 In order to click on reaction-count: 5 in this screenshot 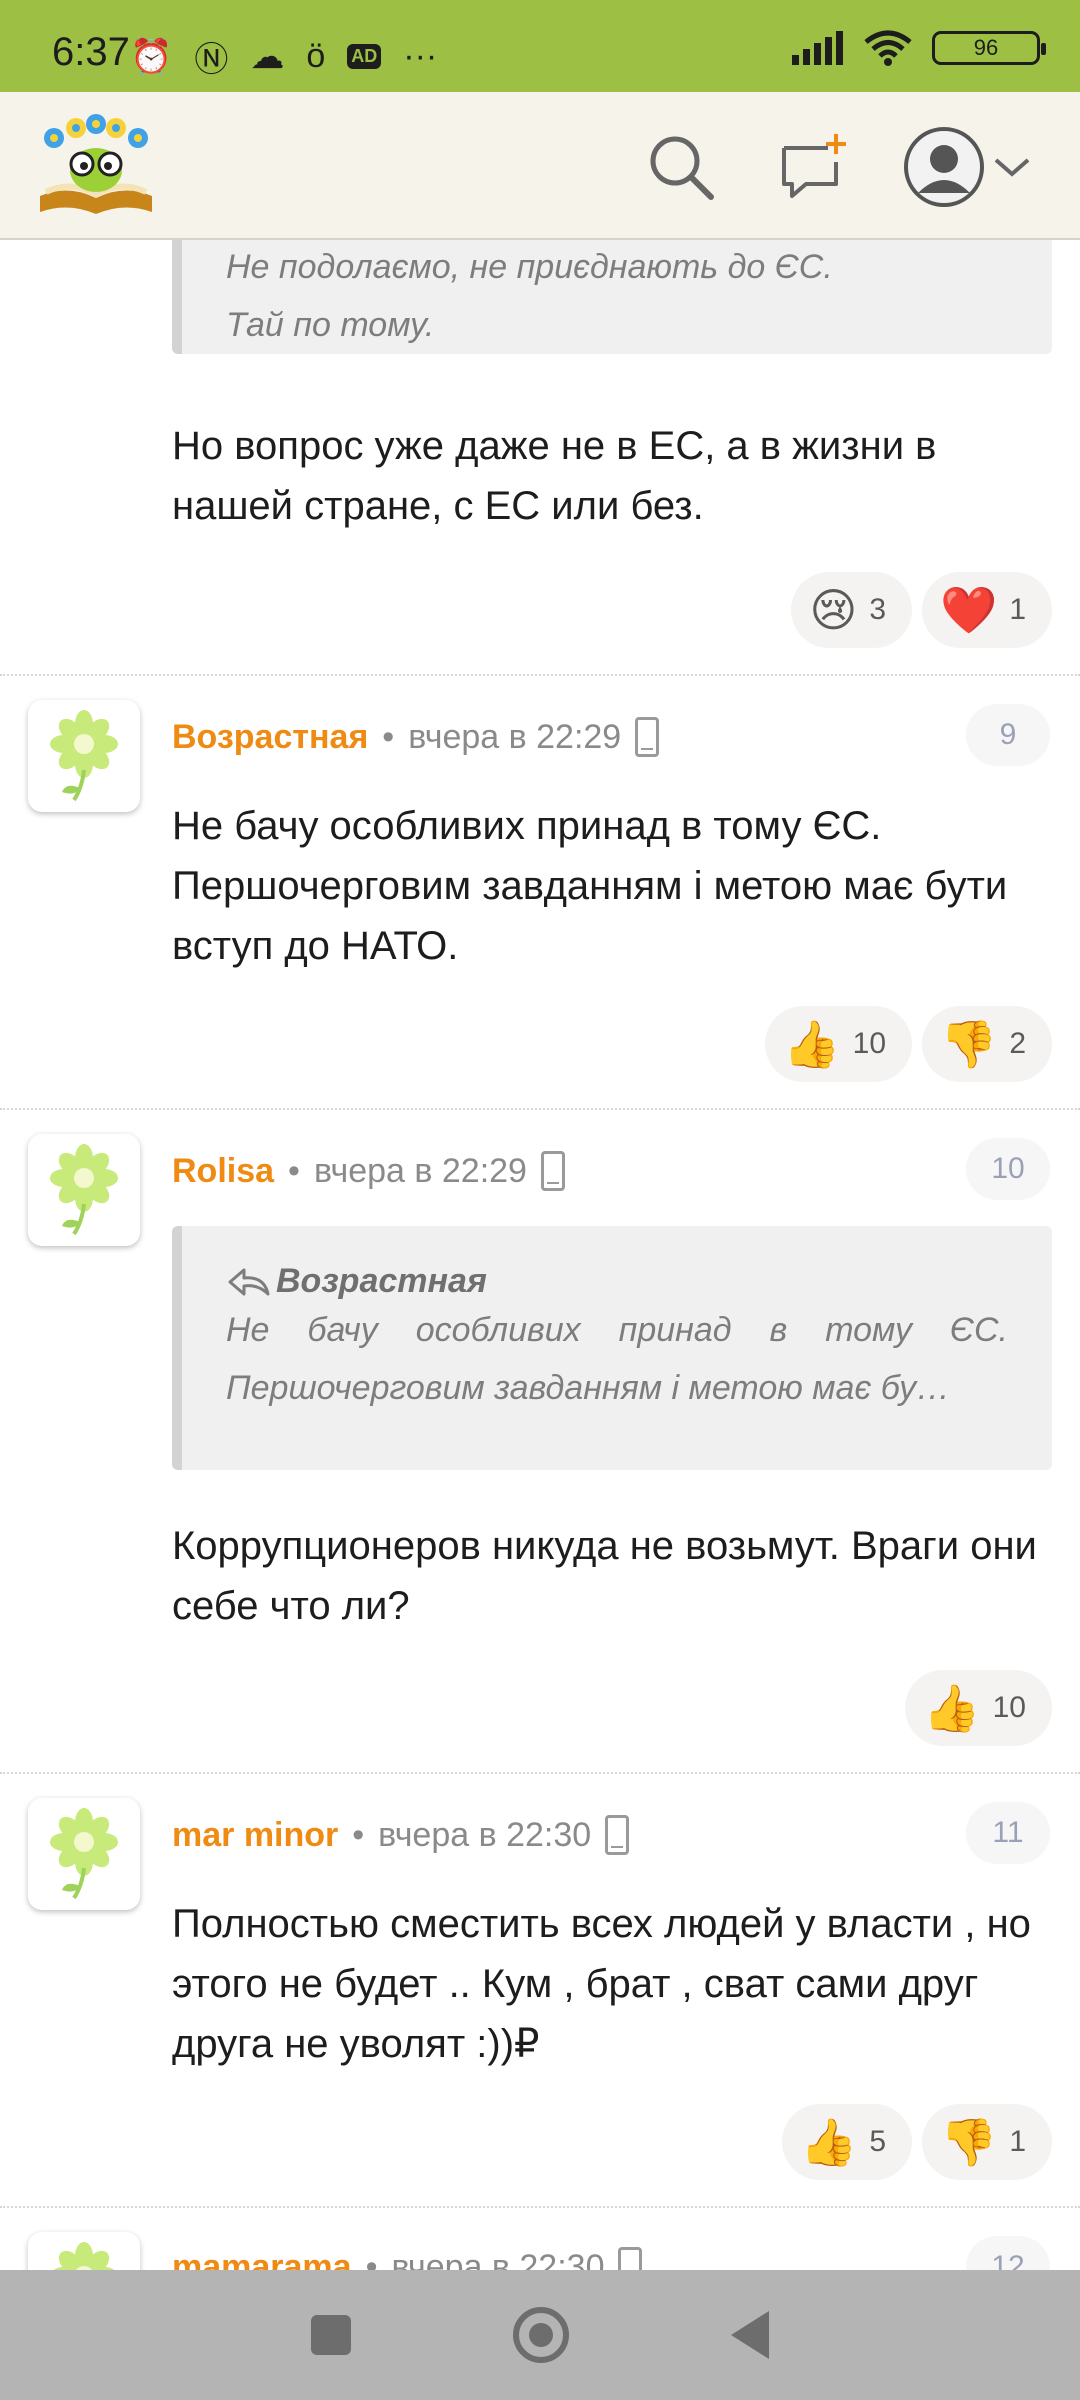, I will do `click(878, 2141)`.